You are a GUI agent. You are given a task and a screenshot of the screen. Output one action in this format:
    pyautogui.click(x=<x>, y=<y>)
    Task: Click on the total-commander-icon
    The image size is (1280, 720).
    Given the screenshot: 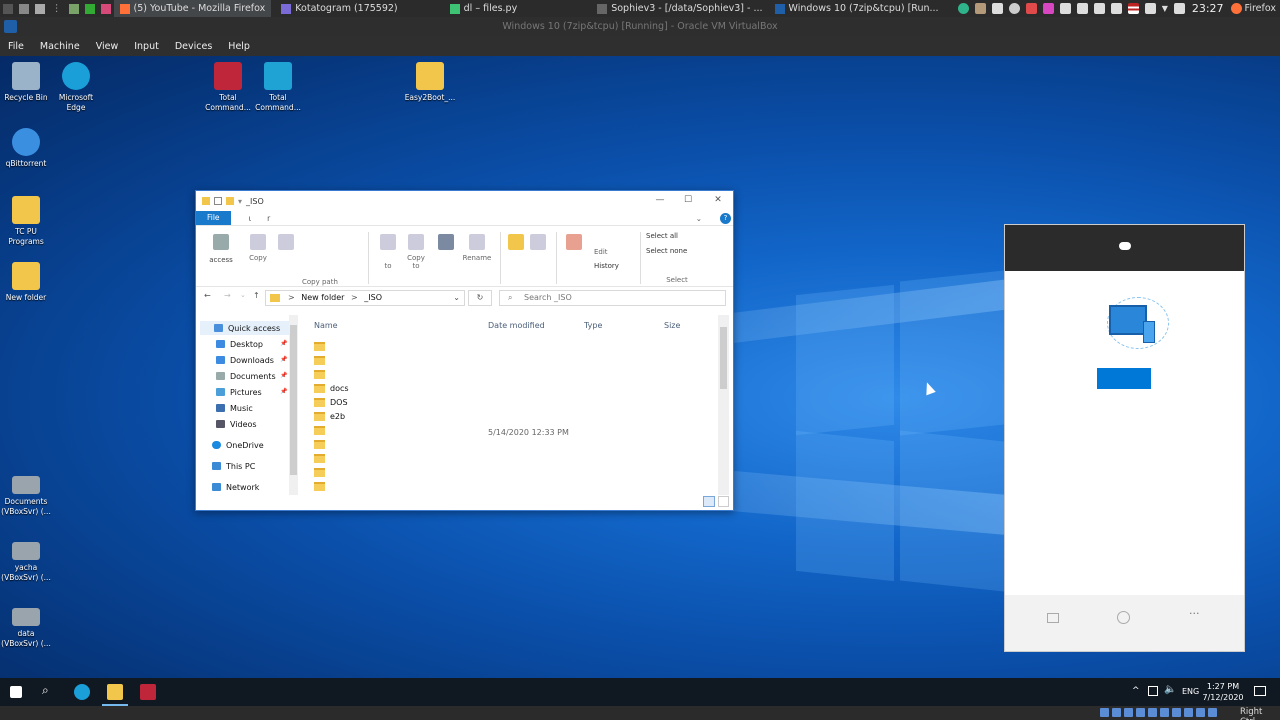 What is the action you would take?
    pyautogui.click(x=148, y=692)
    